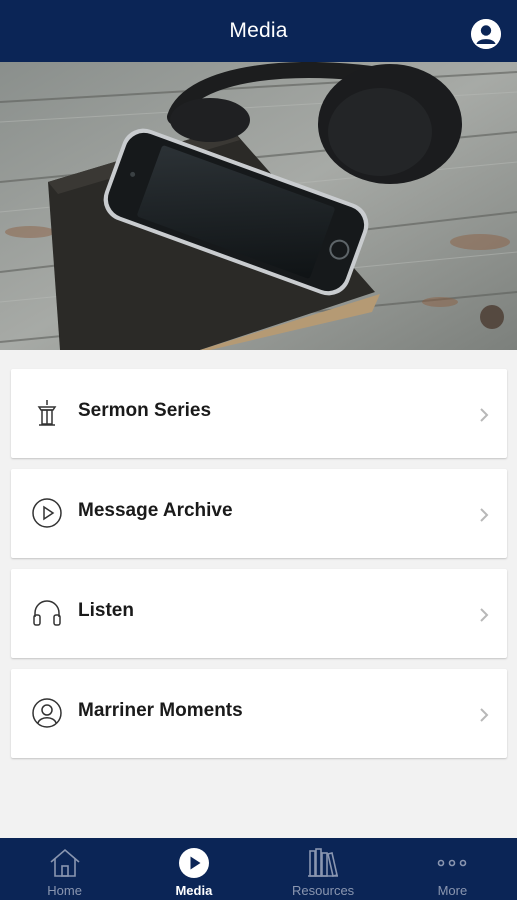 Image resolution: width=517 pixels, height=900 pixels. What do you see at coordinates (259, 513) in the screenshot?
I see `menu-item-message-archive: Message Archive` at bounding box center [259, 513].